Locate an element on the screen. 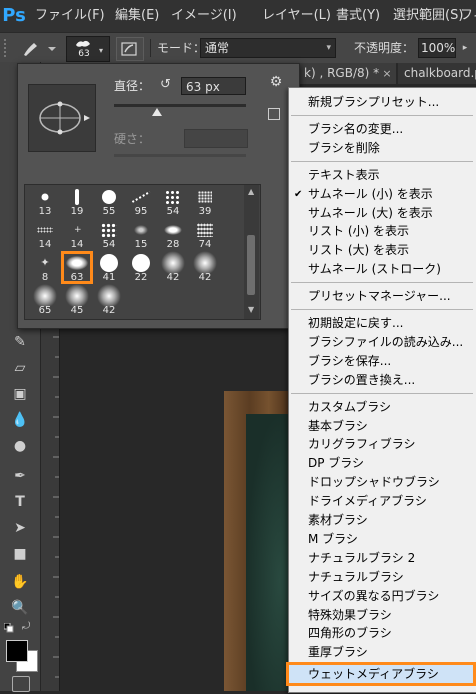  menu-item: 四角形のブラシ is located at coordinates (382, 633).